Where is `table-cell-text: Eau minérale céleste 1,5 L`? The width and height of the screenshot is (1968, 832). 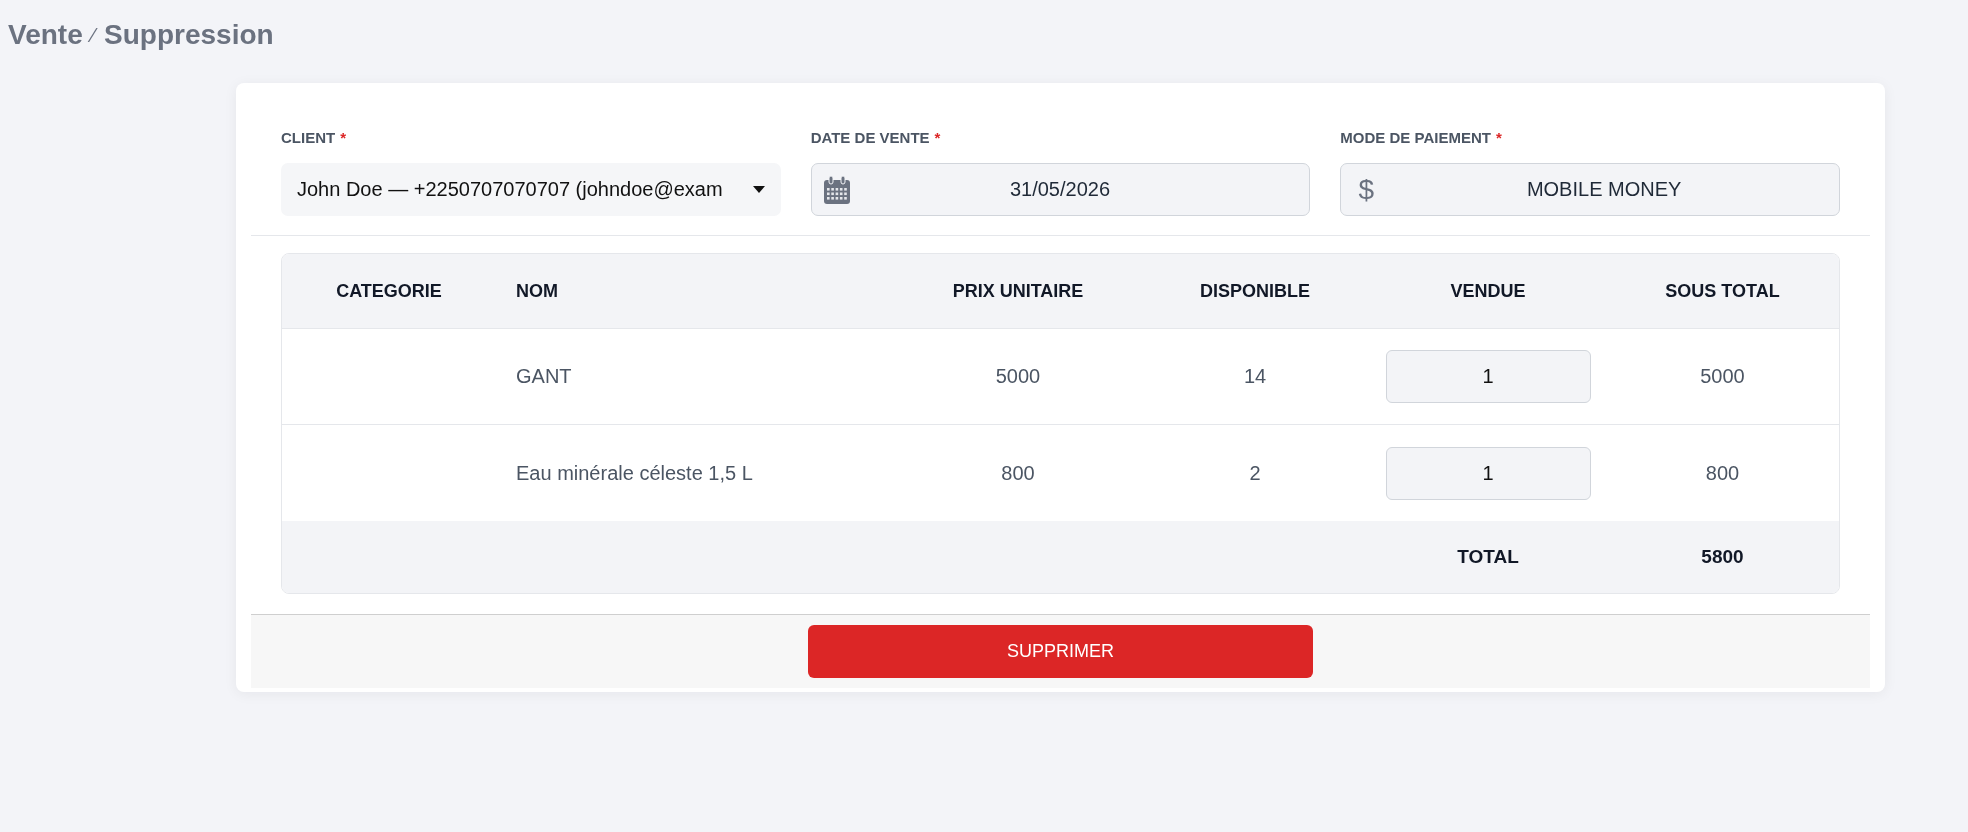 table-cell-text: Eau minérale céleste 1,5 L is located at coordinates (634, 473).